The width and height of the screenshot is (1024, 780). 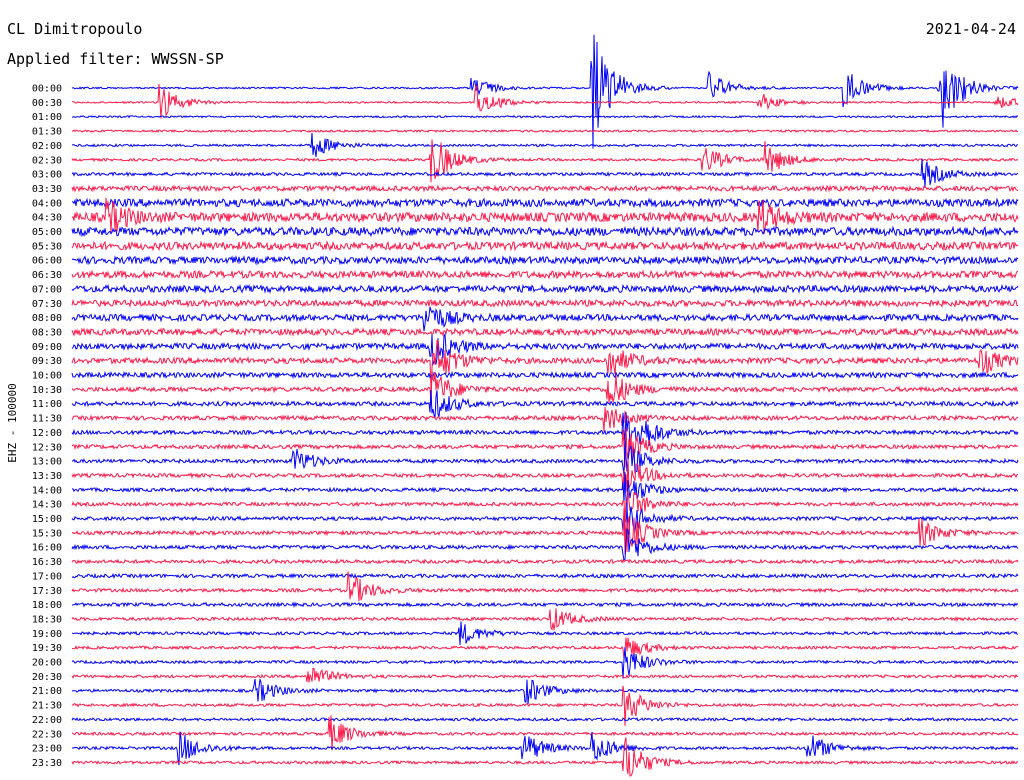 I want to click on row-time-label: 05:30, so click(x=47, y=246).